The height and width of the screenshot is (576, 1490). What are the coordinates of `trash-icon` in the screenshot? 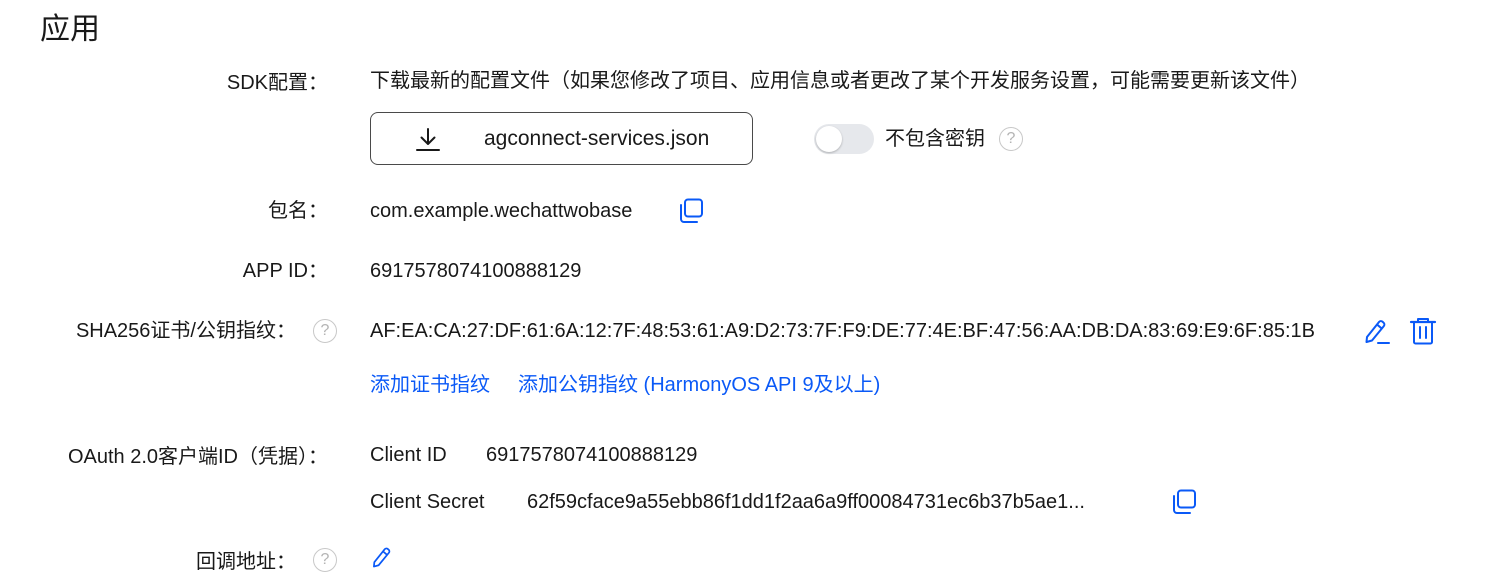 It's located at (1423, 331).